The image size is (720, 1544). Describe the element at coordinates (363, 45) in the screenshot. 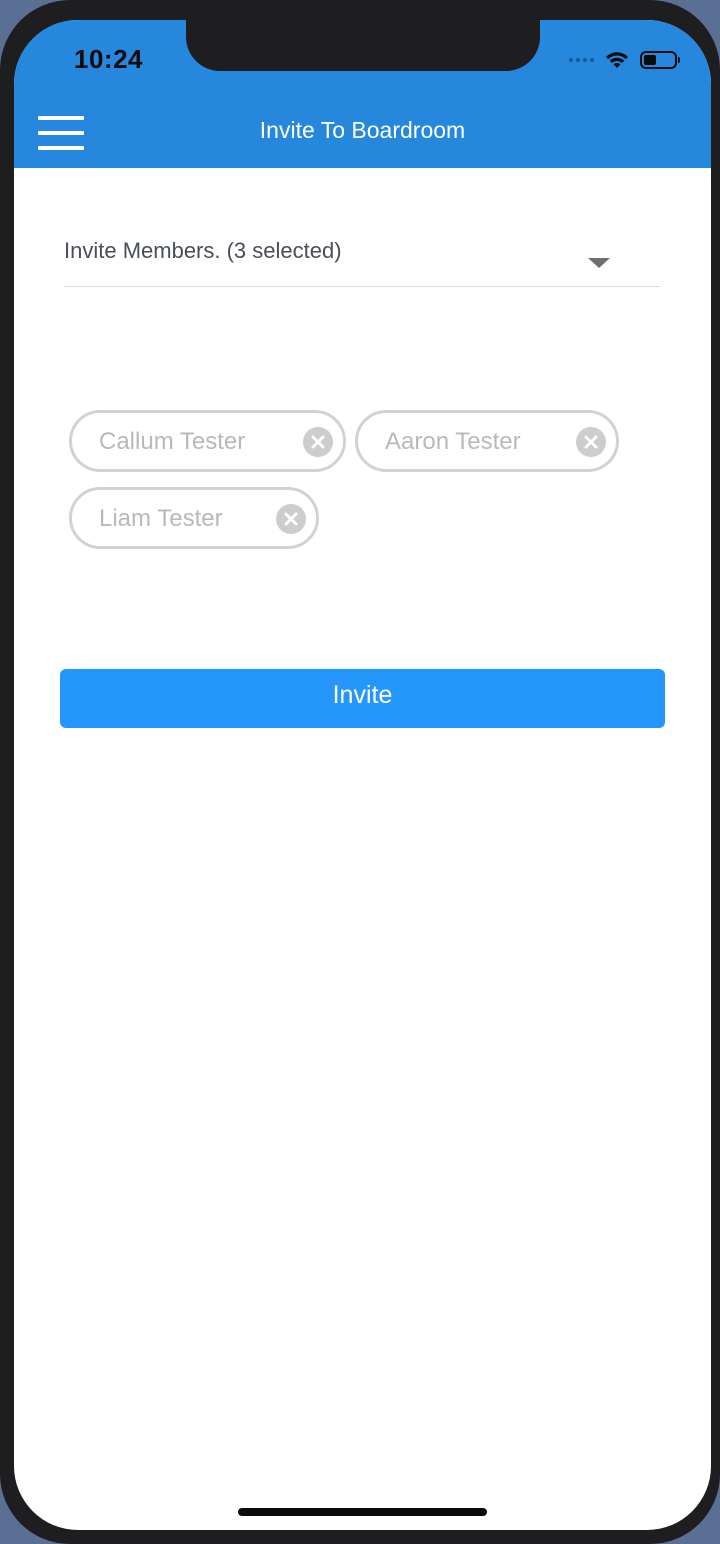

I see `device-notch` at that location.